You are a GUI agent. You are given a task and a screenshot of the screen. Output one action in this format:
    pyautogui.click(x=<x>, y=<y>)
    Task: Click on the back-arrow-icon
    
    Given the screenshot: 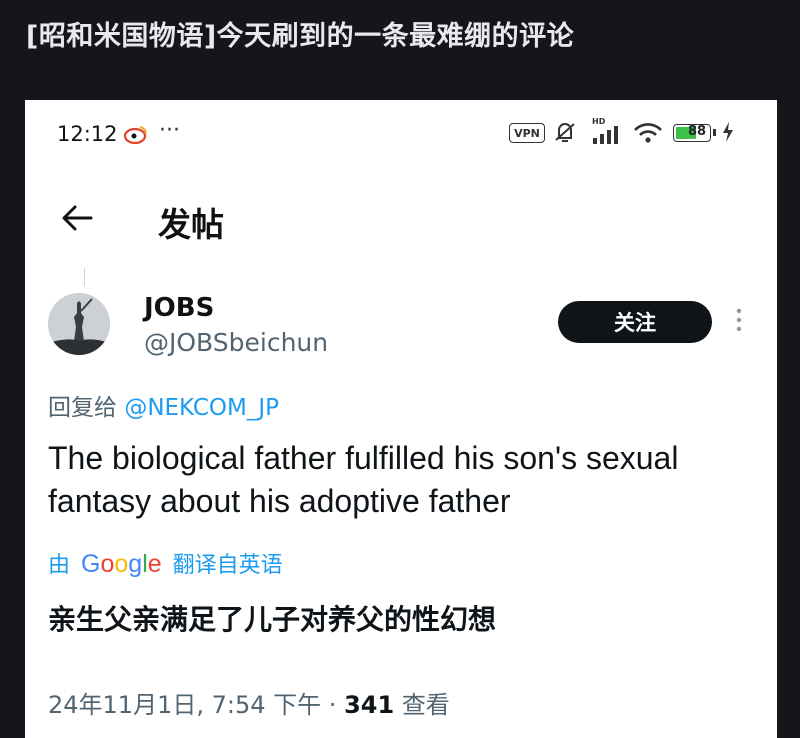 What is the action you would take?
    pyautogui.click(x=77, y=218)
    